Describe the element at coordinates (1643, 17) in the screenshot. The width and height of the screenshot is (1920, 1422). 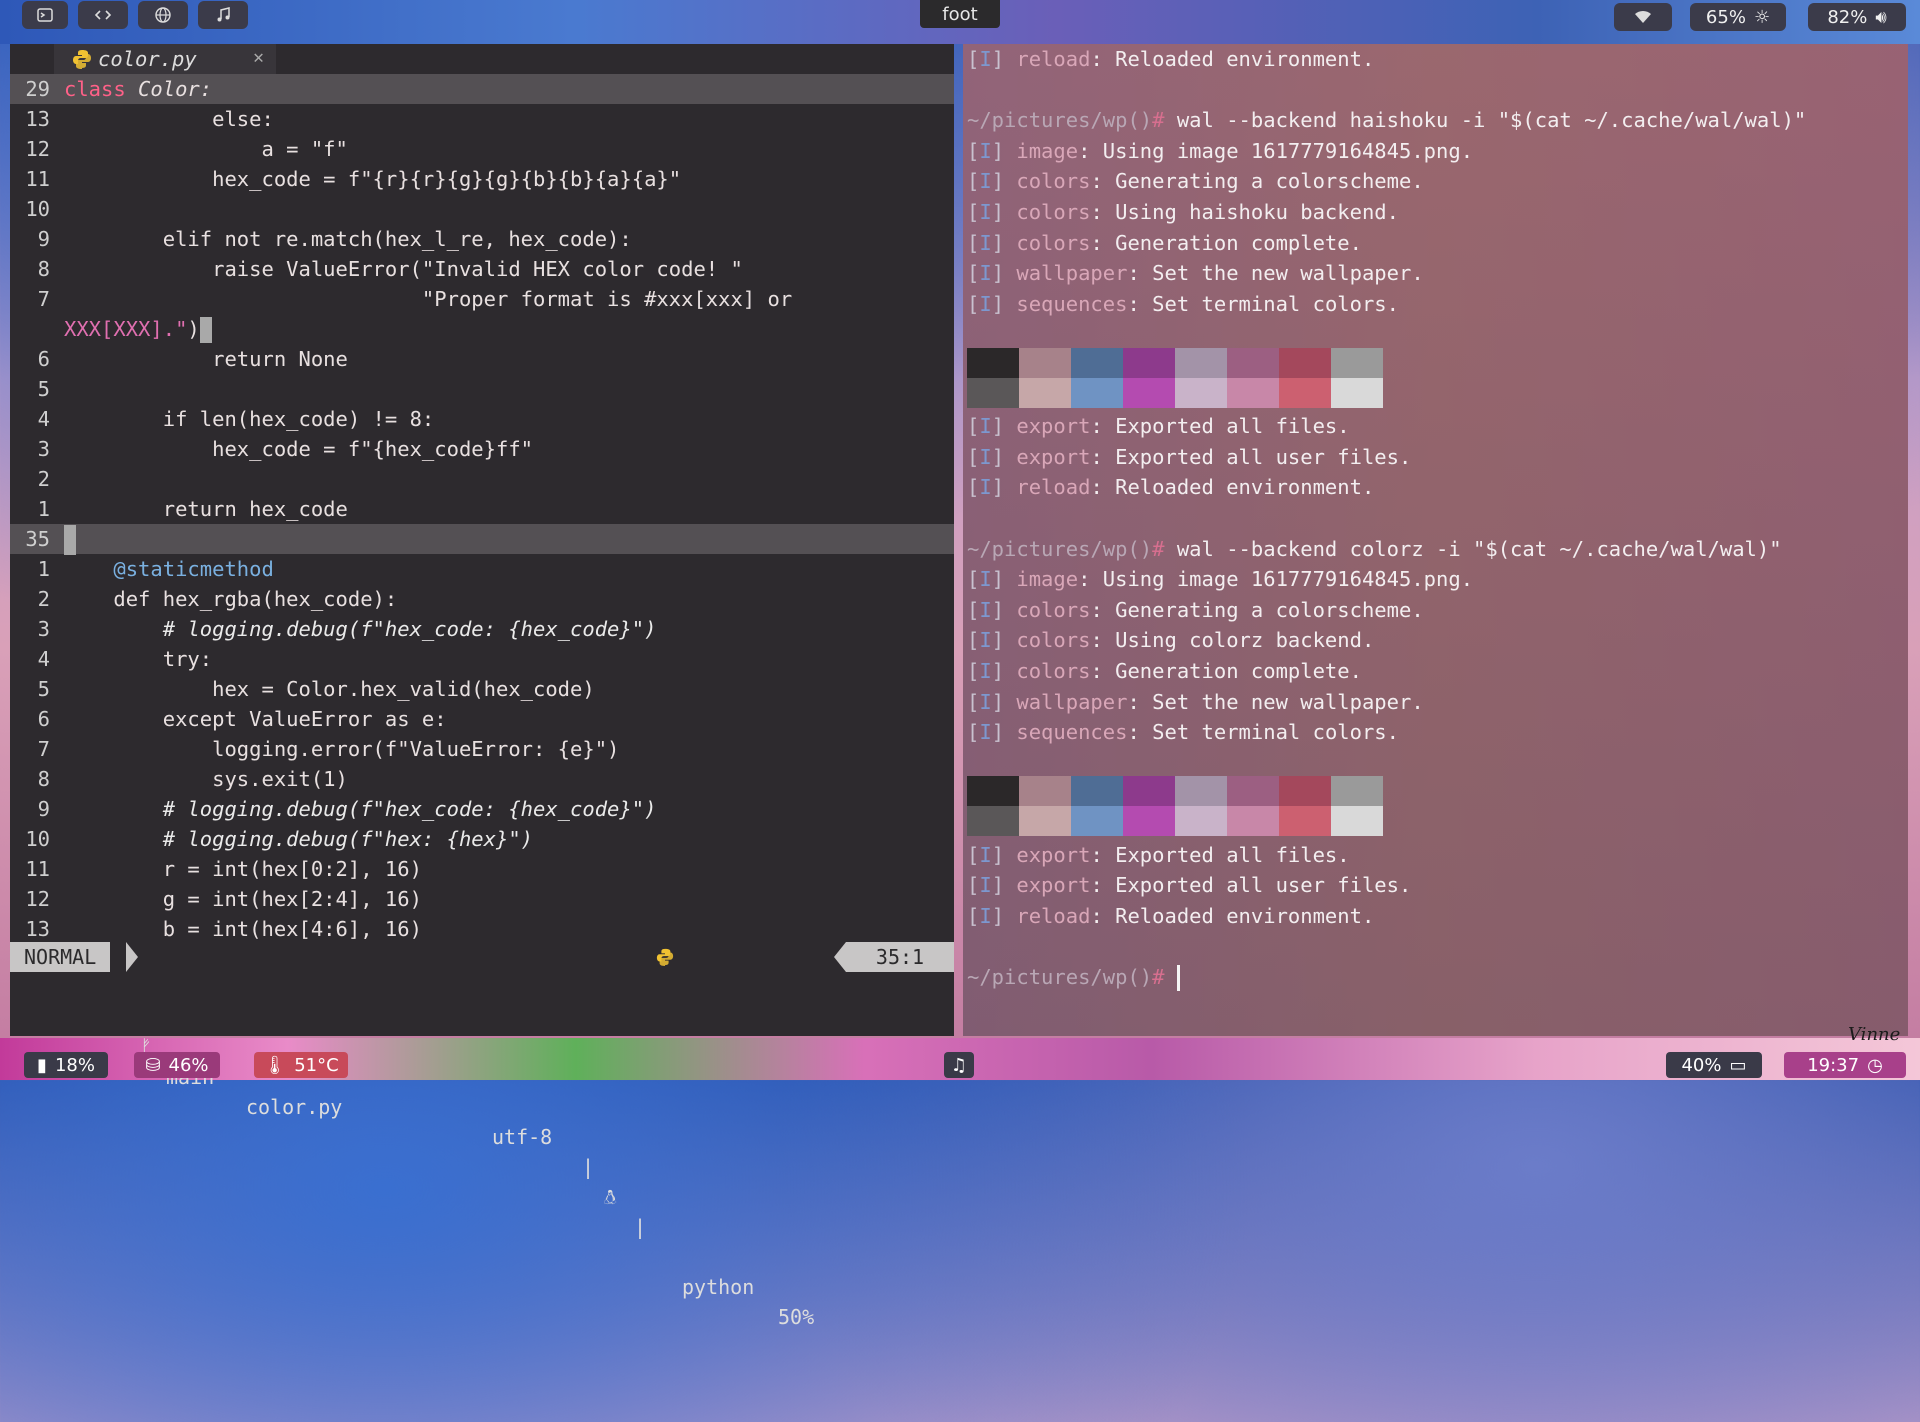
I see `wifi-status` at that location.